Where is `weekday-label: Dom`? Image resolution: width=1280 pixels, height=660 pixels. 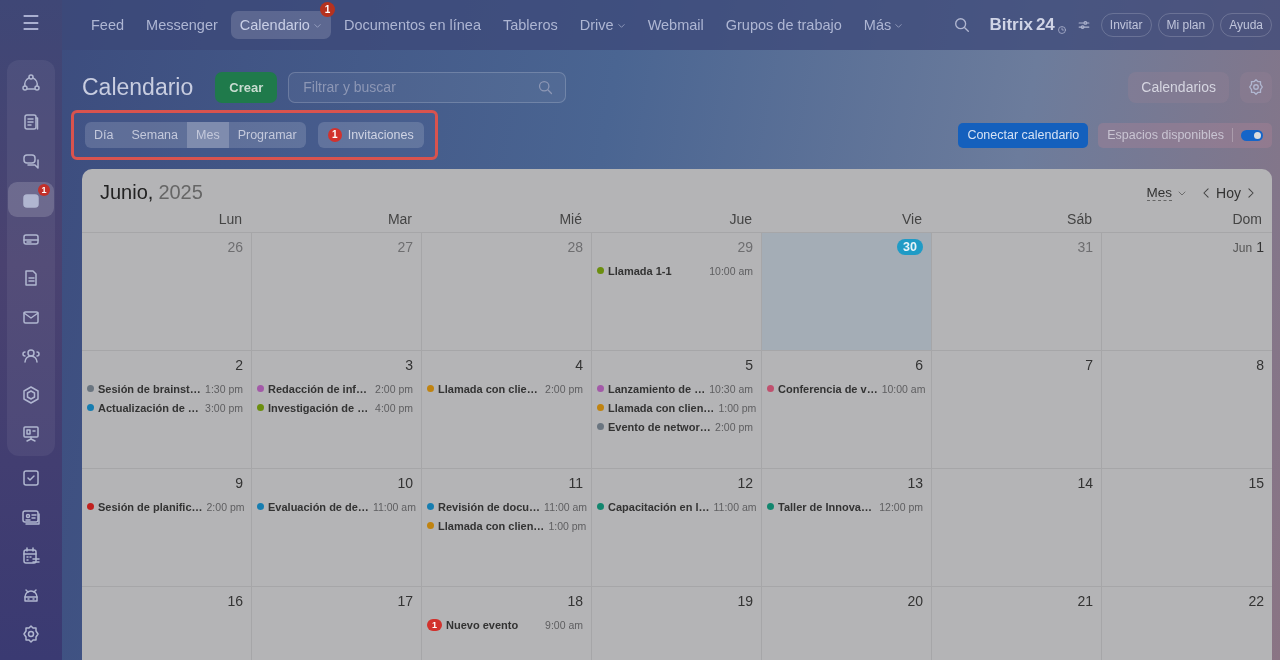
weekday-label: Dom is located at coordinates (1247, 219).